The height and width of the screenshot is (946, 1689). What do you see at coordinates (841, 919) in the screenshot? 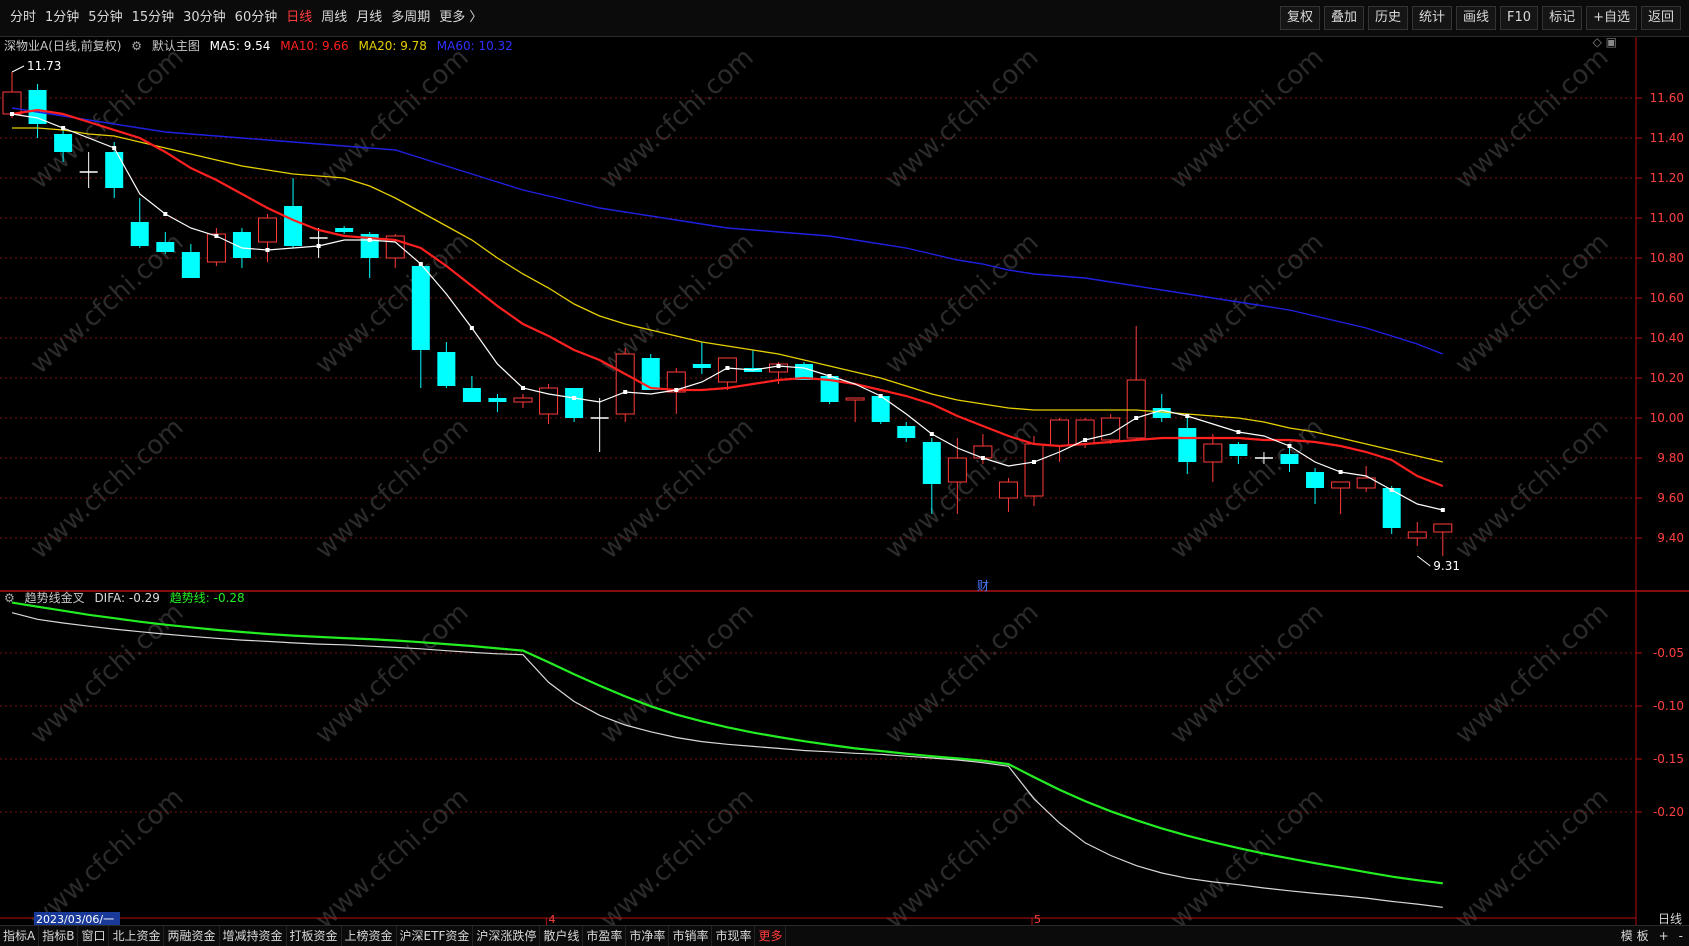
I see `x-axis: 4 52023/03/06/一 日线` at bounding box center [841, 919].